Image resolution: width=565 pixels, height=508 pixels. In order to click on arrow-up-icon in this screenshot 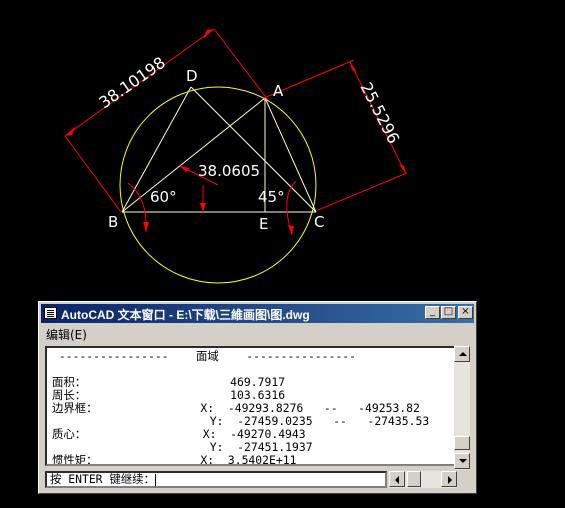, I will do `click(463, 354)`.